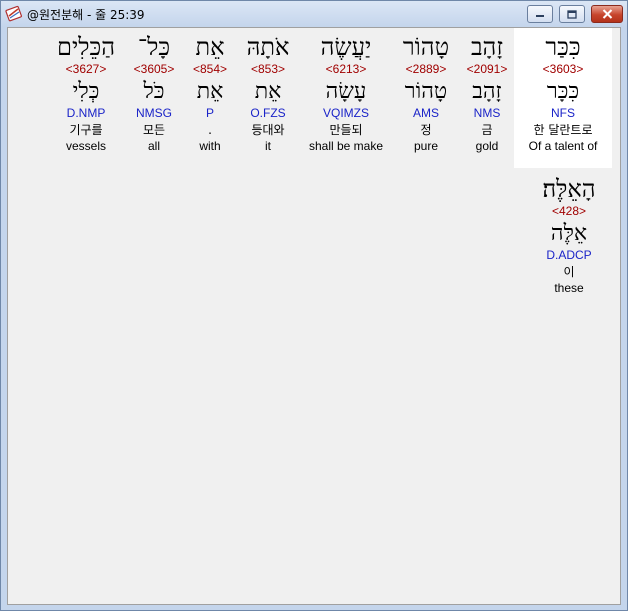  Describe the element at coordinates (563, 91) in the screenshot. I see `hebrew-lemma: כִּכָּר` at that location.